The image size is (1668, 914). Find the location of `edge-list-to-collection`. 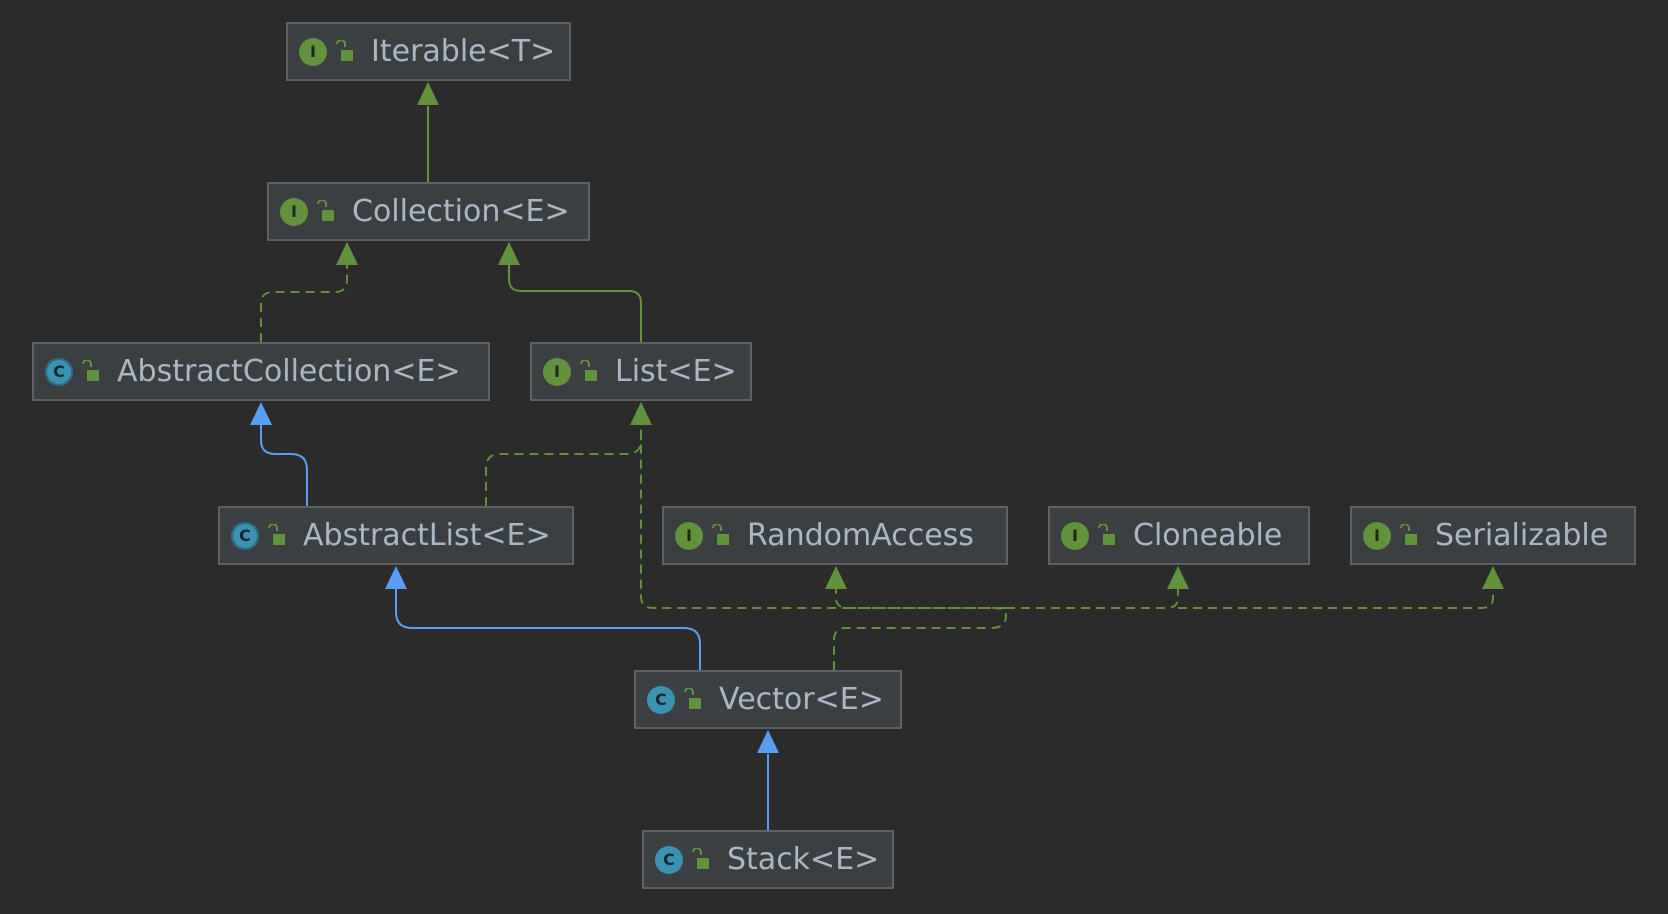

edge-list-to-collection is located at coordinates (570, 292).